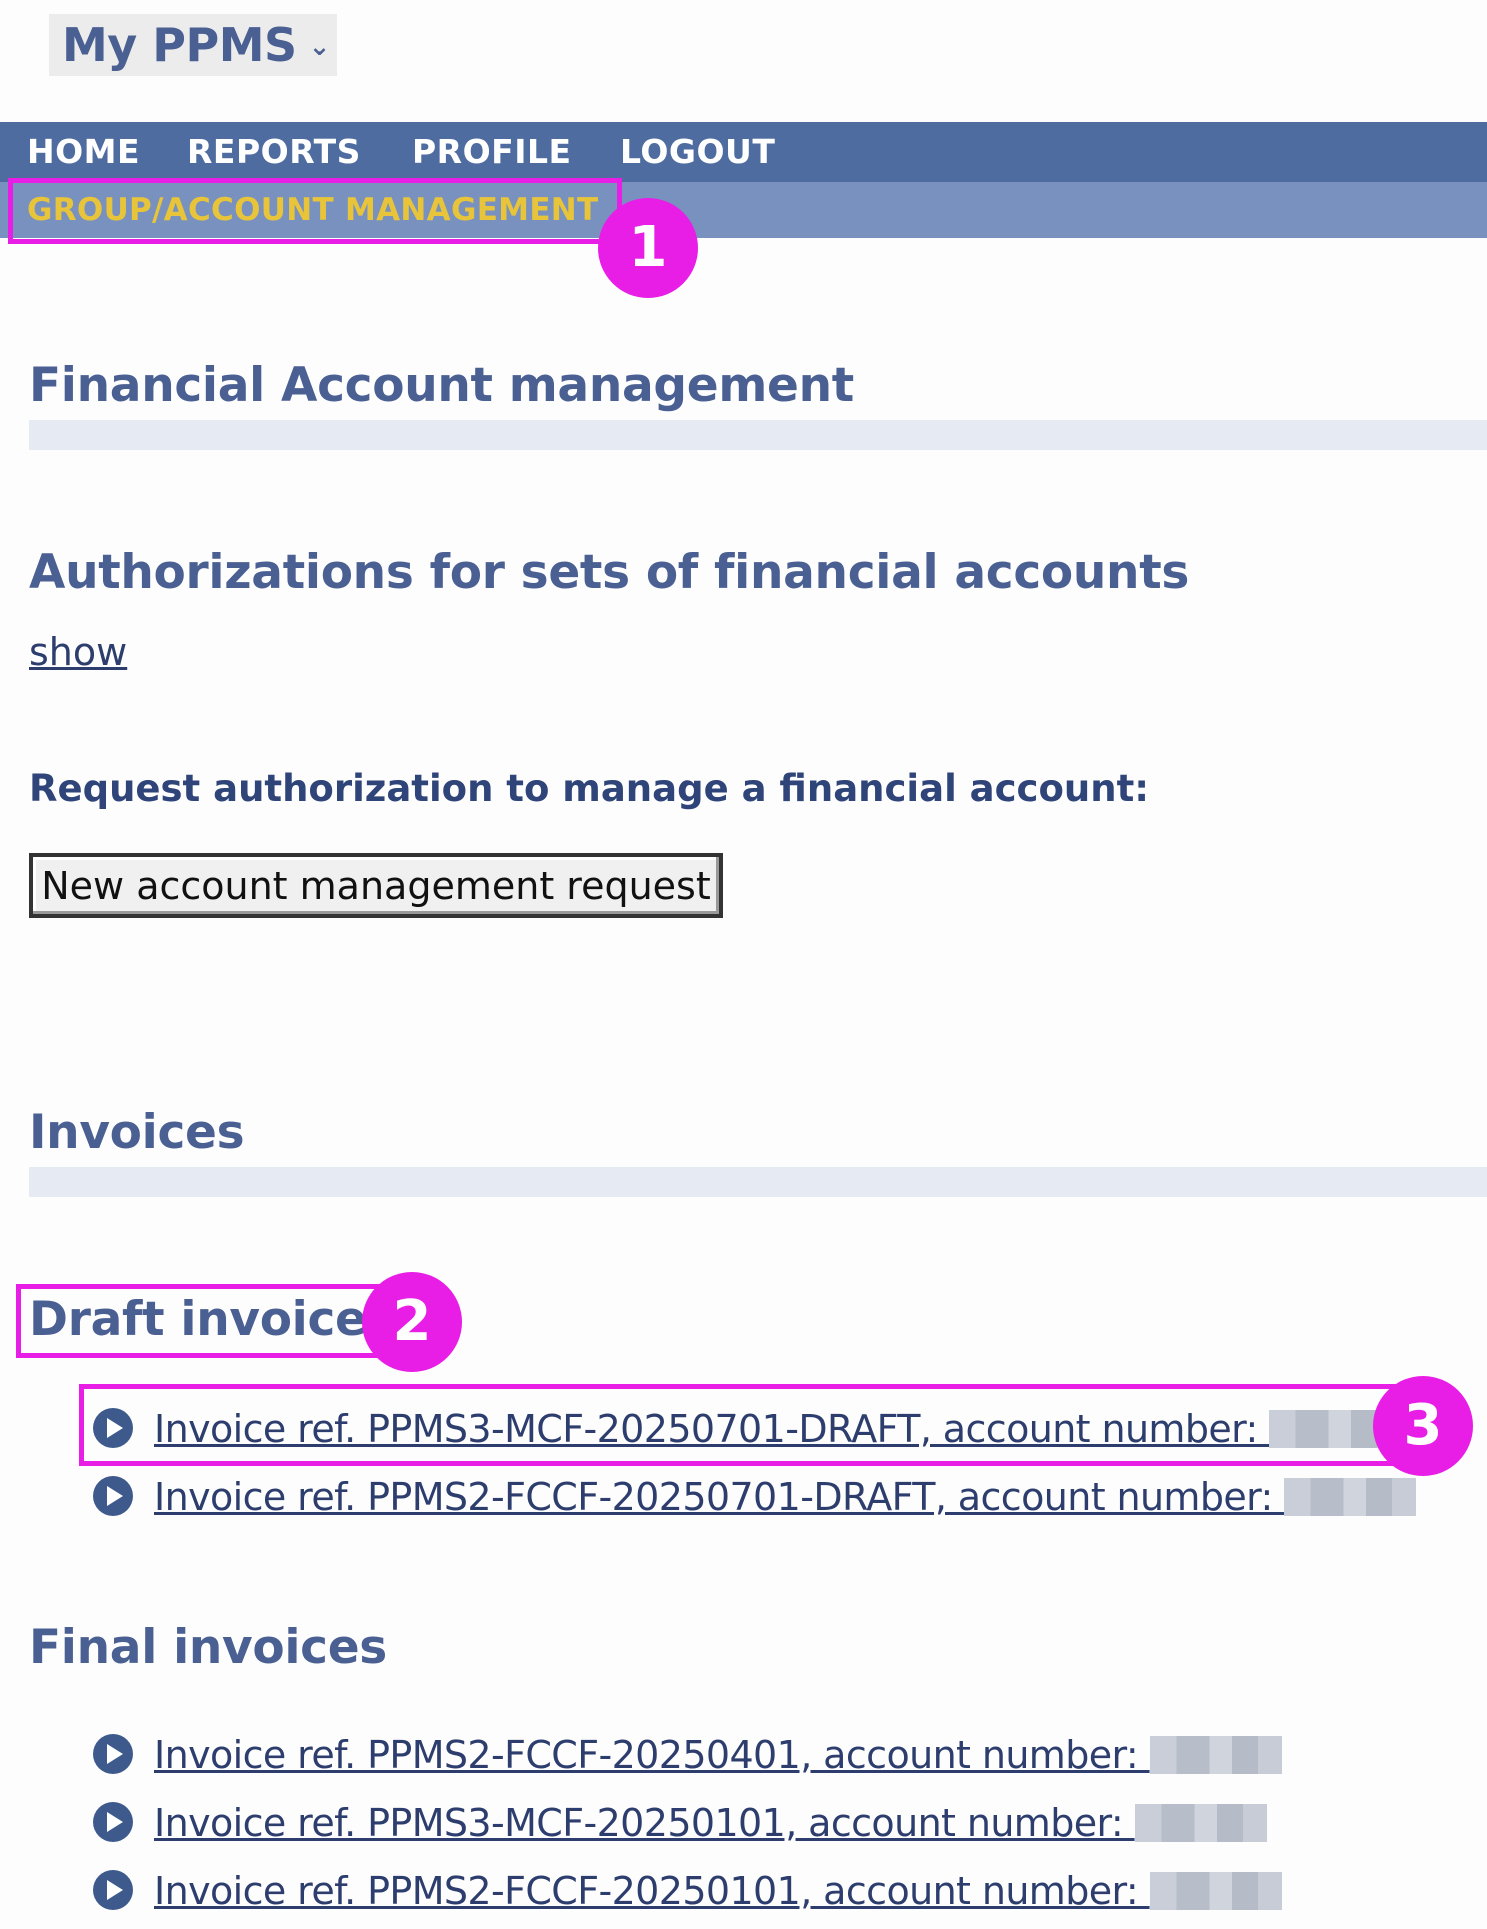  Describe the element at coordinates (441, 385) in the screenshot. I see `financial-account-heading: Financial Account management` at that location.